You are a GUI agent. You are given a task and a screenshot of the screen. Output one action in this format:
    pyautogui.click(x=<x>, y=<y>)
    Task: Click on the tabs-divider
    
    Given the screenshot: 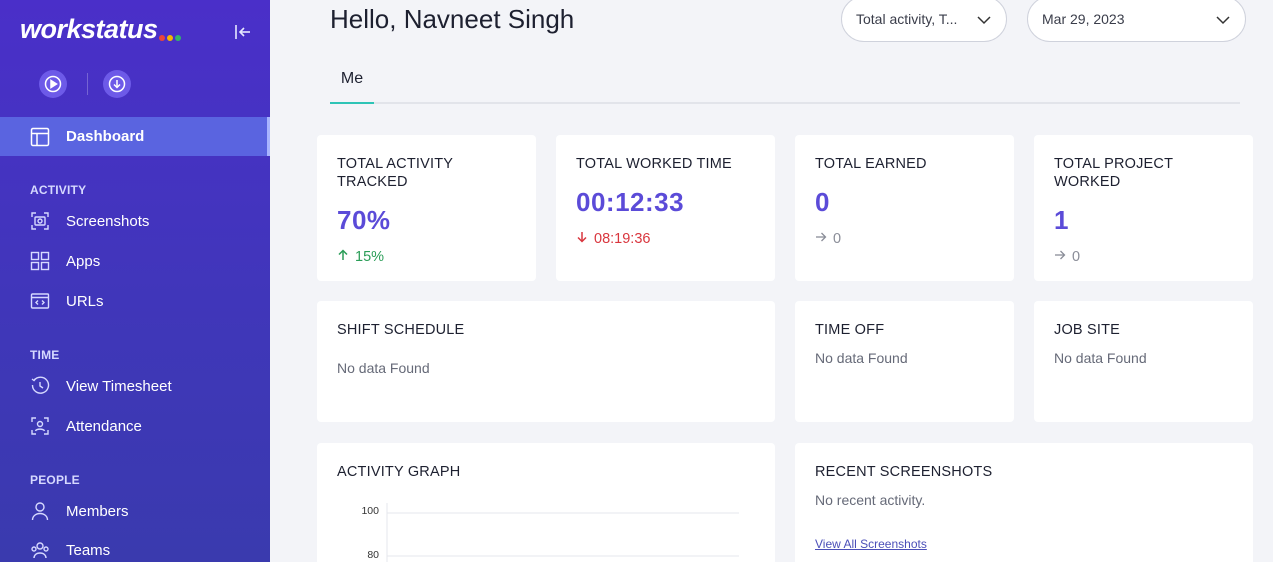 What is the action you would take?
    pyautogui.click(x=785, y=103)
    